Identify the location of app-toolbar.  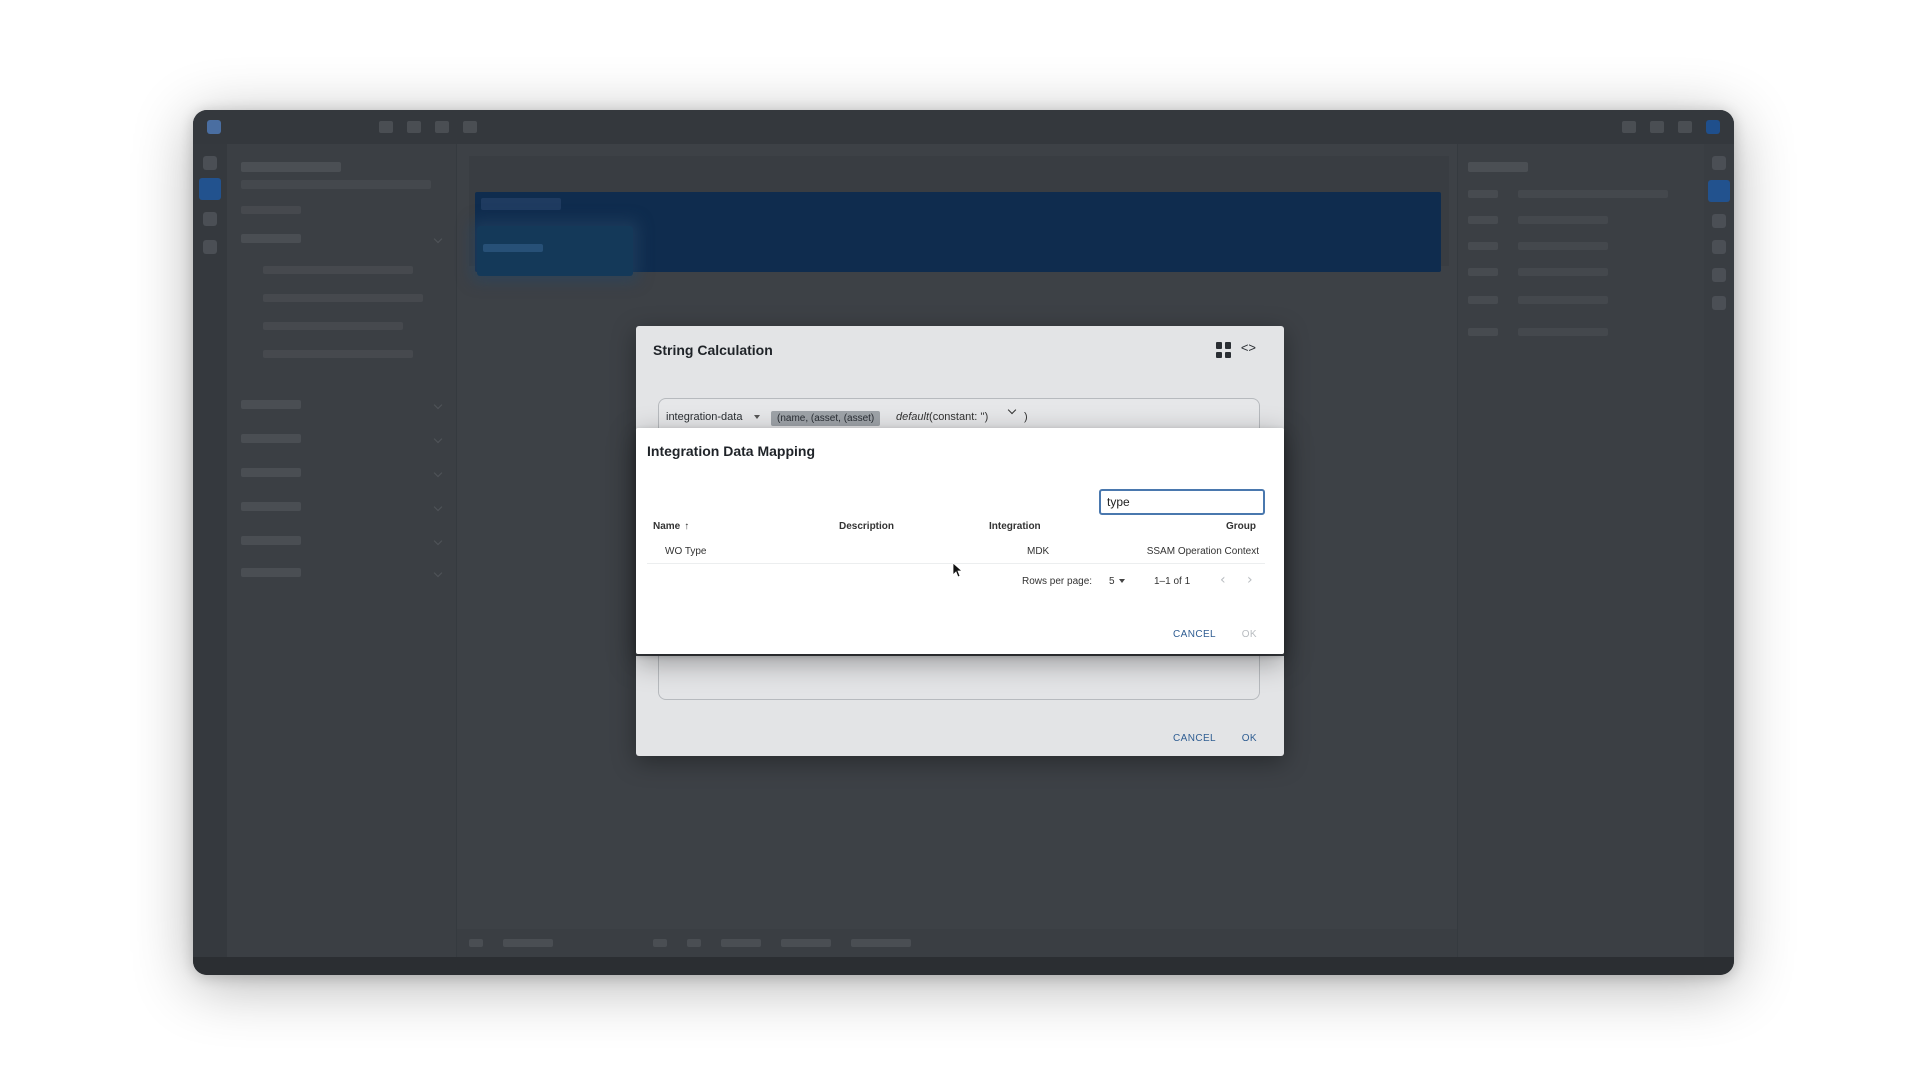
(963, 127).